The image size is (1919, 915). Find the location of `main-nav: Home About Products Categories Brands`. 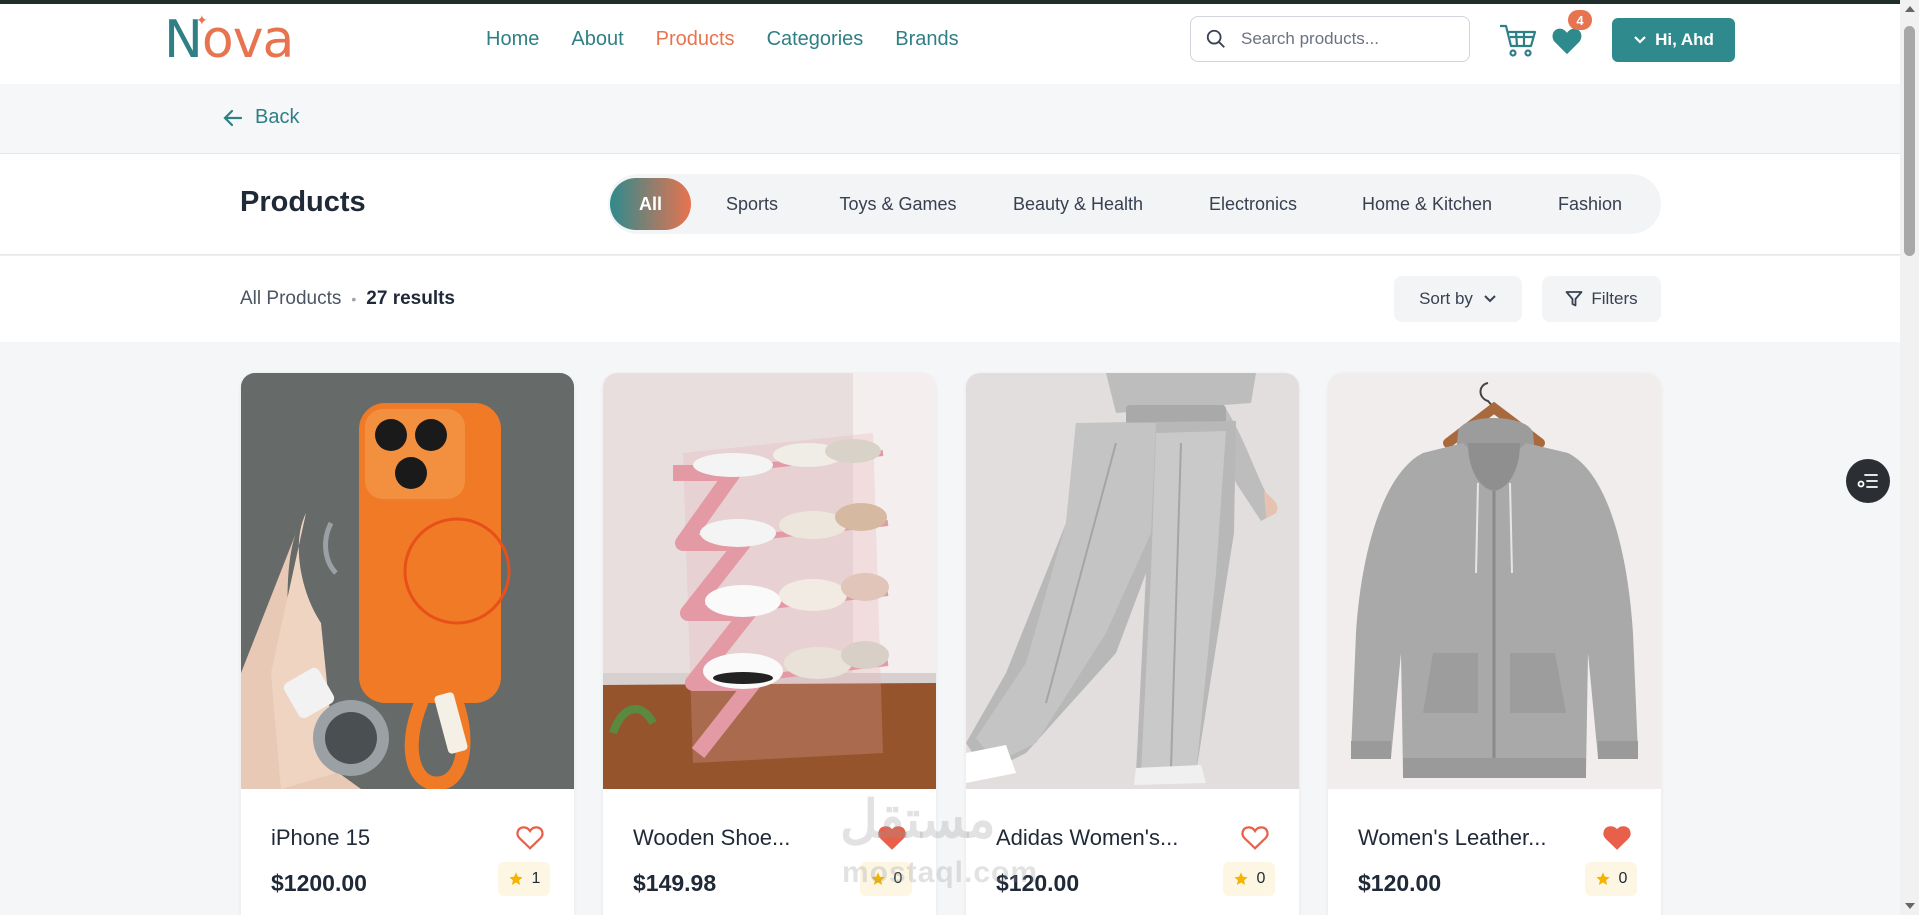

main-nav: Home About Products Categories Brands is located at coordinates (738, 39).